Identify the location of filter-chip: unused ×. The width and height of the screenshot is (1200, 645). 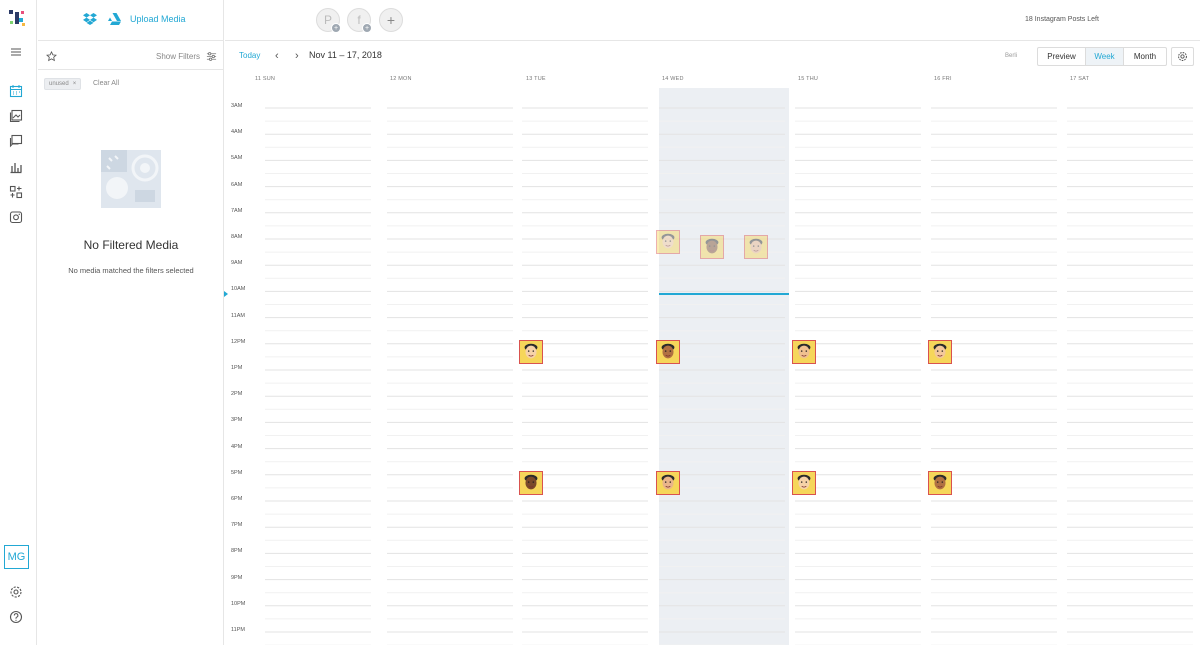
(63, 84).